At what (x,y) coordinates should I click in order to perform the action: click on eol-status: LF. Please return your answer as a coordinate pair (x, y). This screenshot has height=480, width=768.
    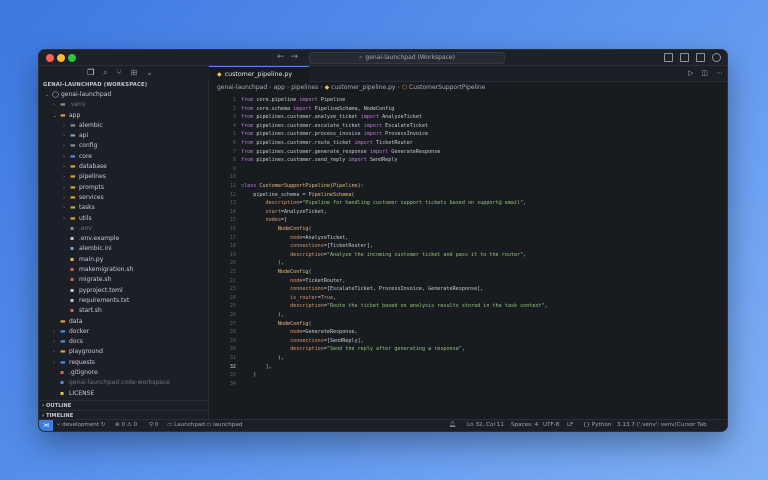
    Looking at the image, I should click on (570, 425).